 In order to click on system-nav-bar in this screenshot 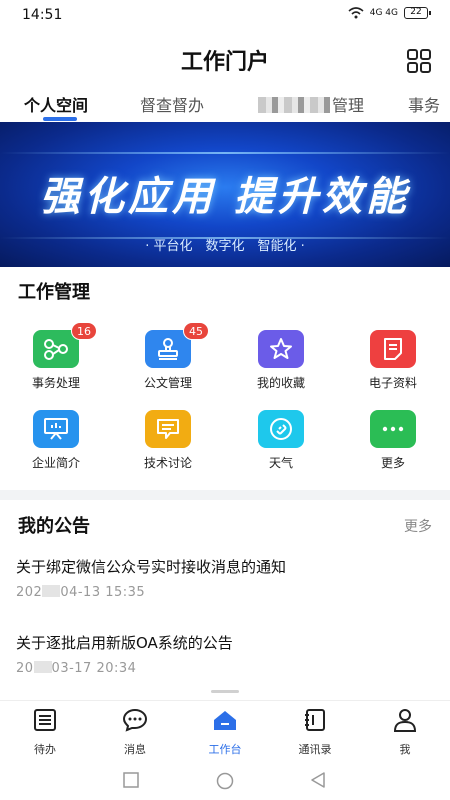, I will do `click(225, 781)`.